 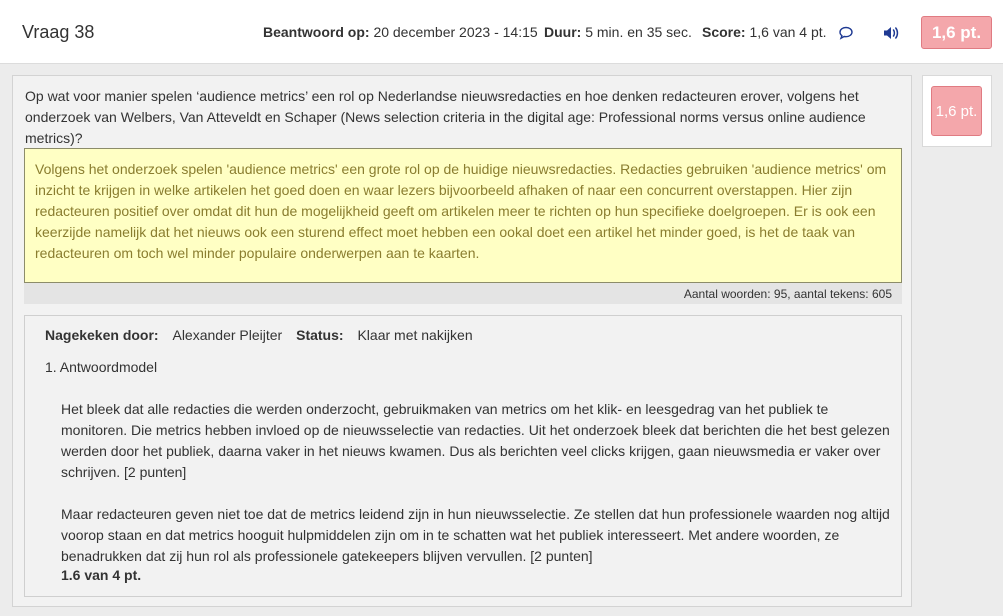 I want to click on duration-label: Duur:, so click(x=563, y=32).